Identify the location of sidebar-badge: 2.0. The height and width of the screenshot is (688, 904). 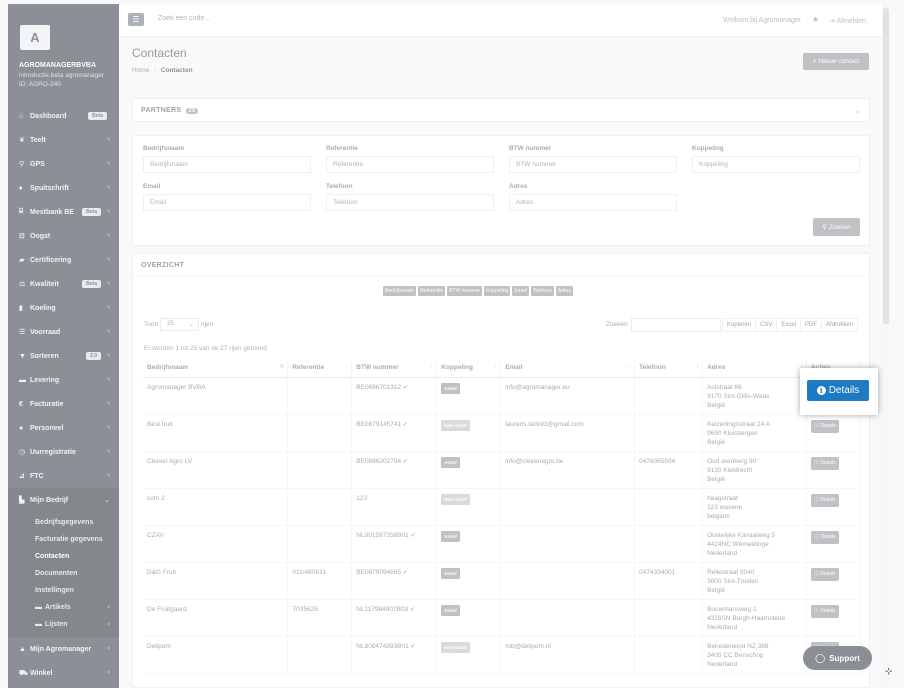
(93, 356).